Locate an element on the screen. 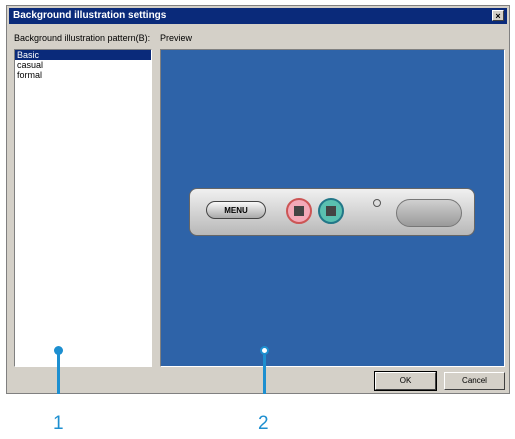 Image resolution: width=515 pixels, height=439 pixels. preview-toolbar: MENU is located at coordinates (332, 212).